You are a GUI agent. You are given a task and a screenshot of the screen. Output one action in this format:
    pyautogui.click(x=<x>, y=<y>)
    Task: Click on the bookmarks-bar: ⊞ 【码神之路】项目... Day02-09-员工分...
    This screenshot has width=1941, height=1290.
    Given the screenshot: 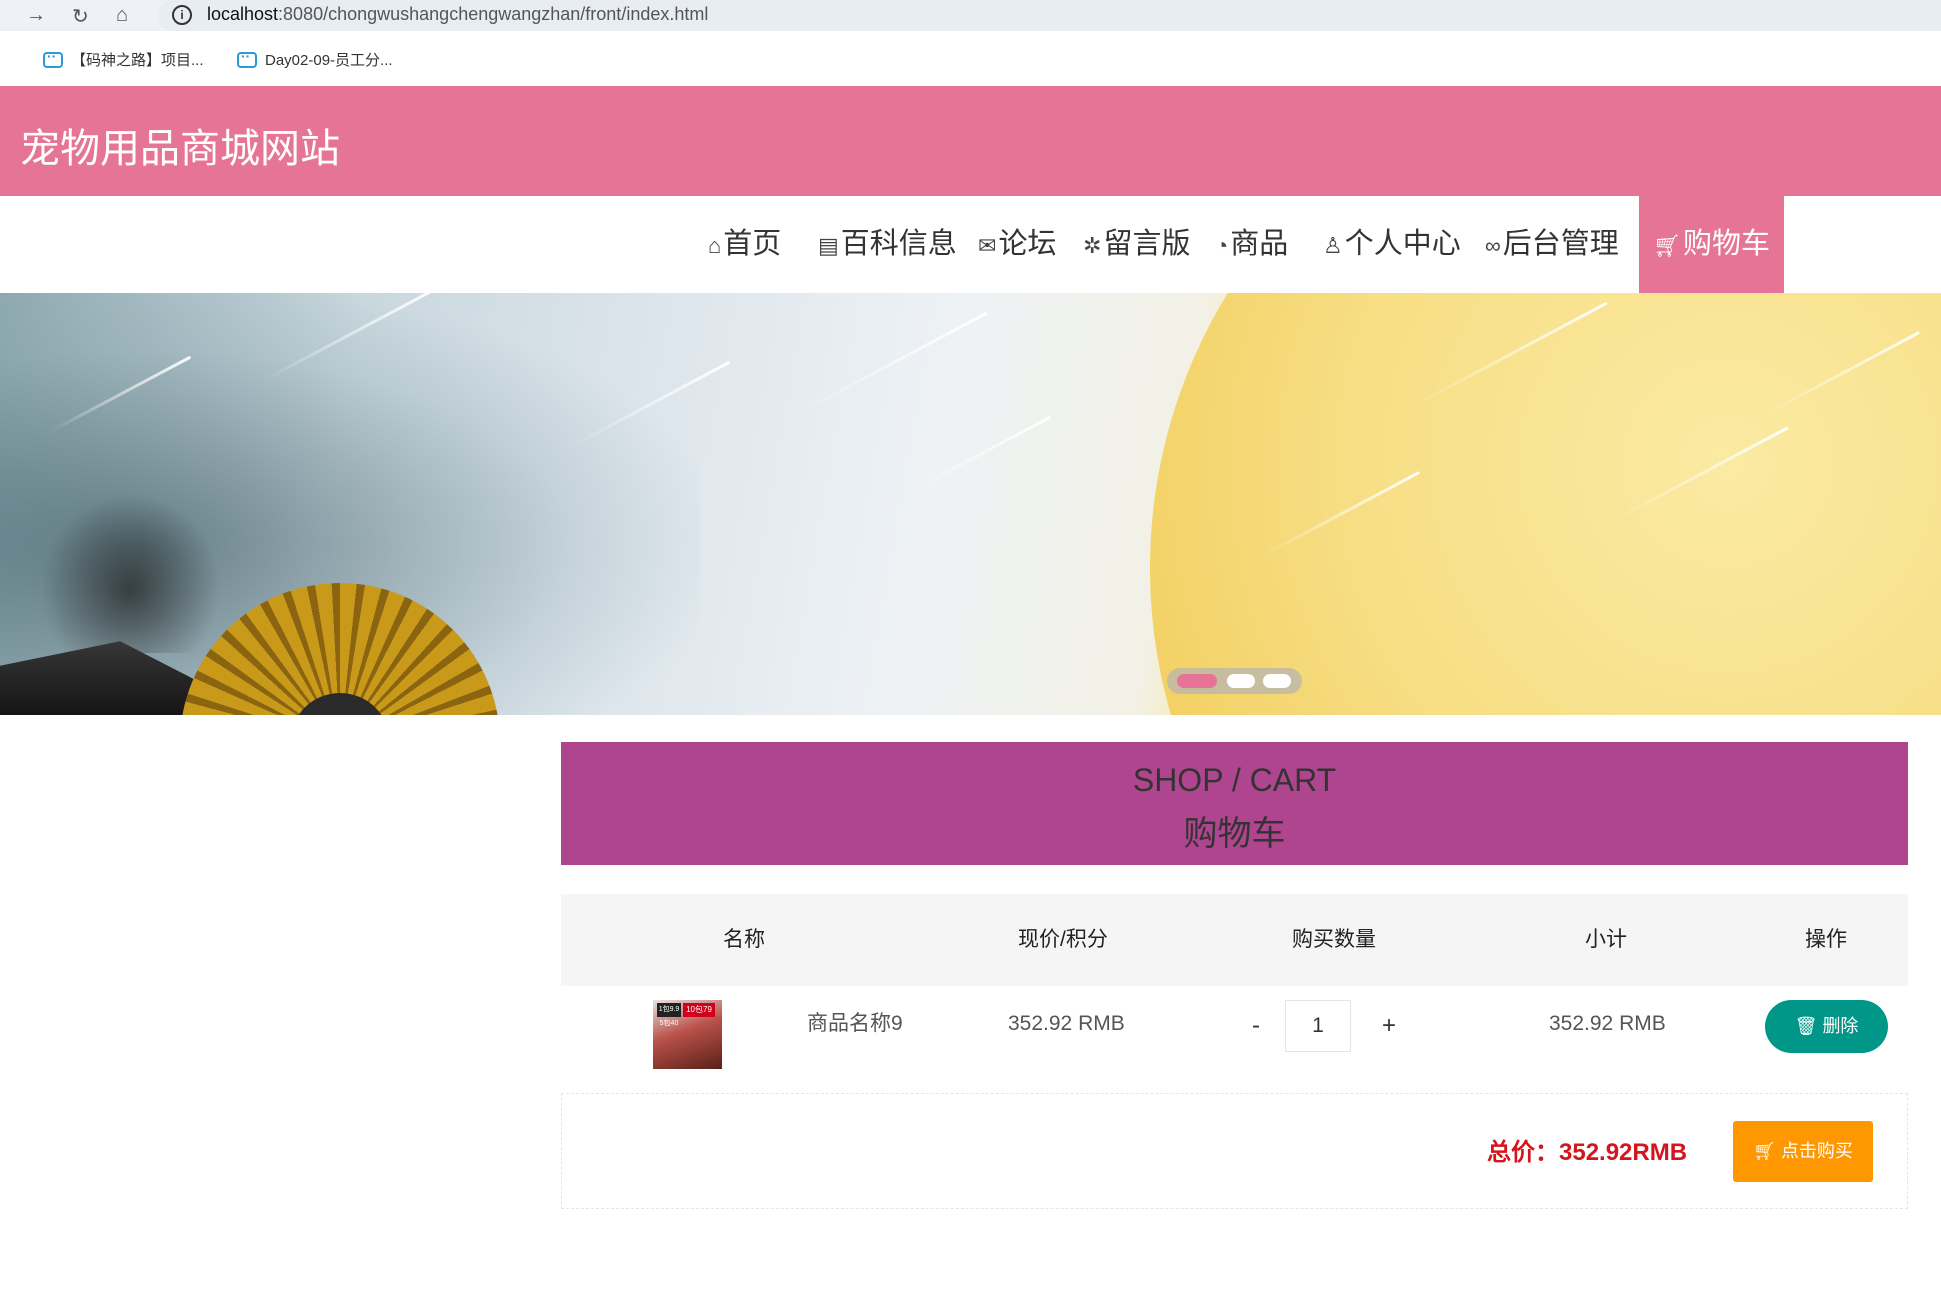 What is the action you would take?
    pyautogui.click(x=970, y=65)
    